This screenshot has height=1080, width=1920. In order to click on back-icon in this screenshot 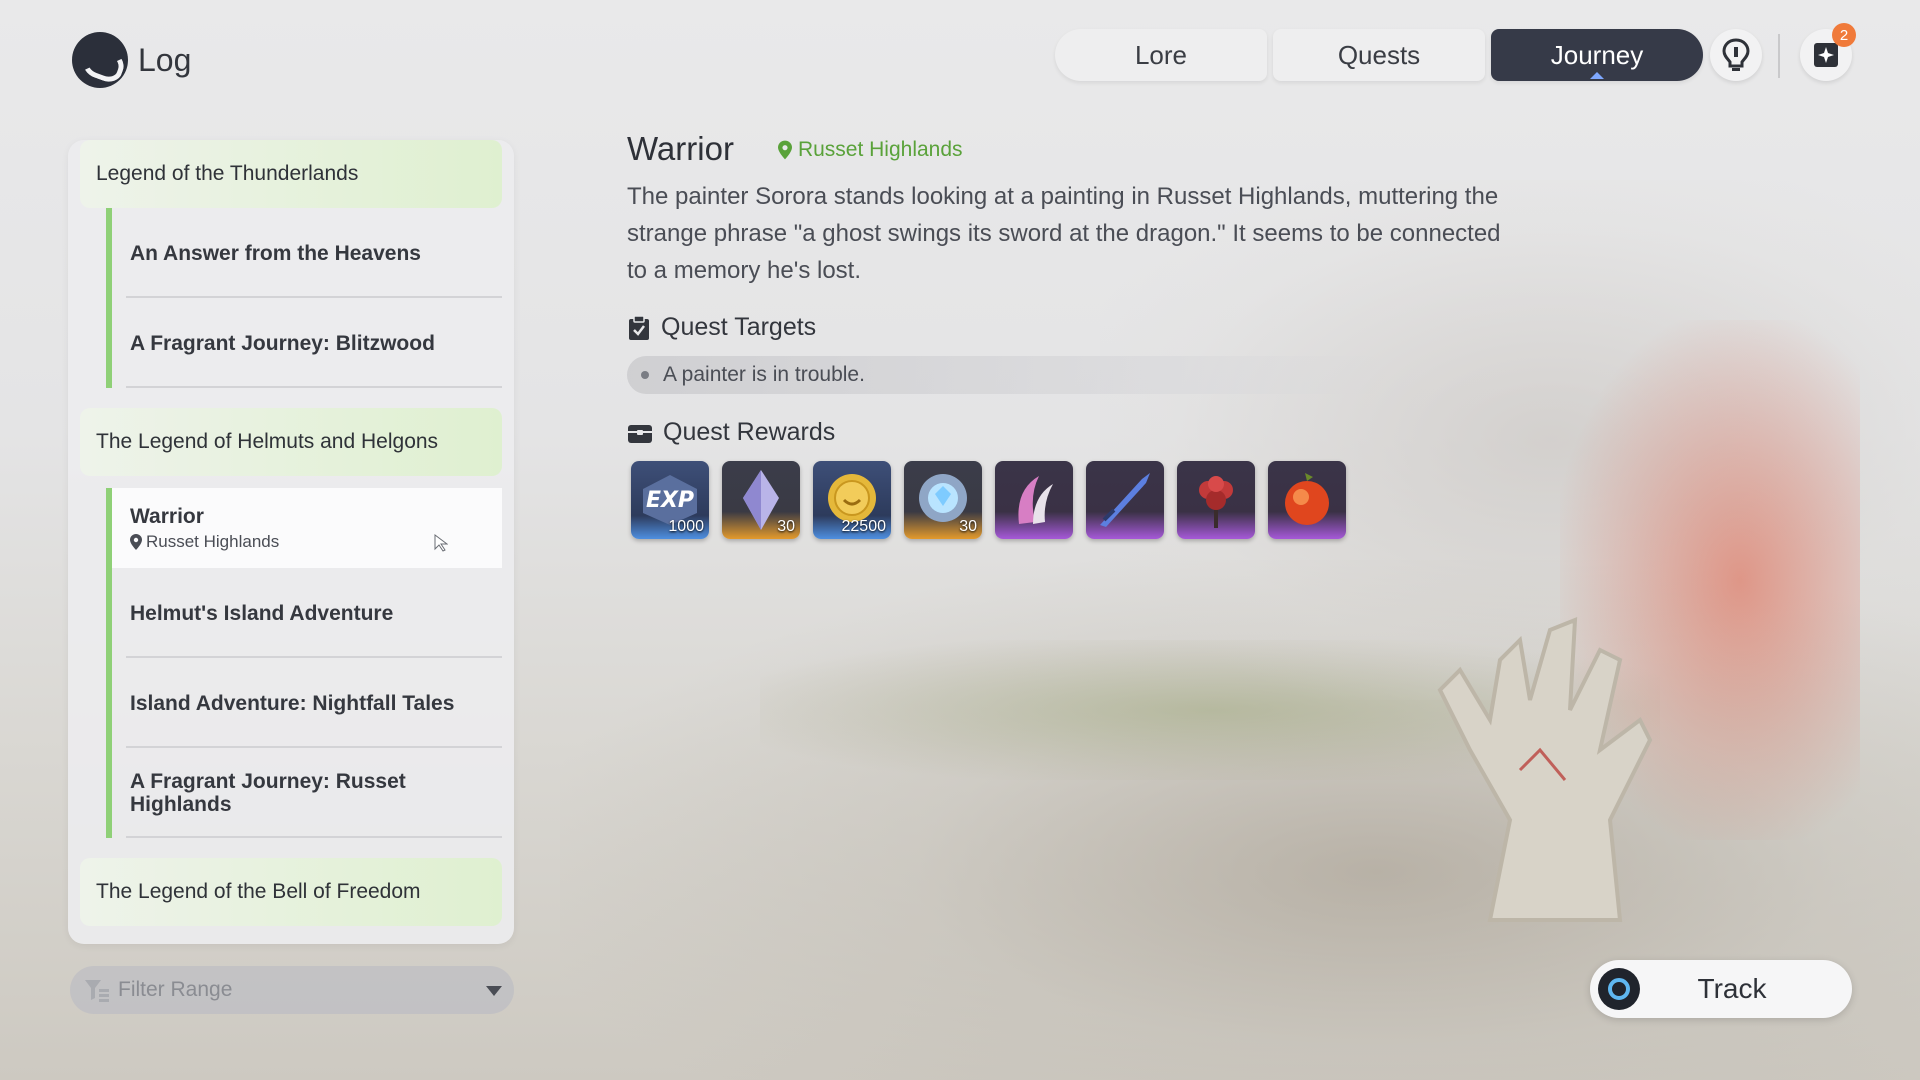, I will do `click(100, 60)`.